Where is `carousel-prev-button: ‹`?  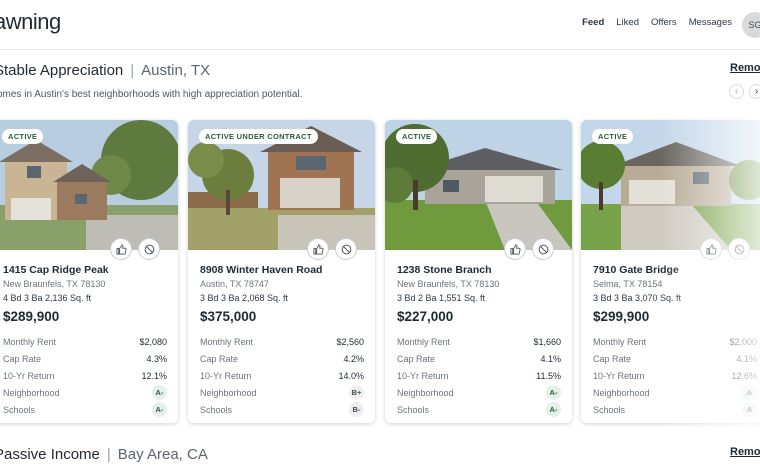 carousel-prev-button: ‹ is located at coordinates (736, 91).